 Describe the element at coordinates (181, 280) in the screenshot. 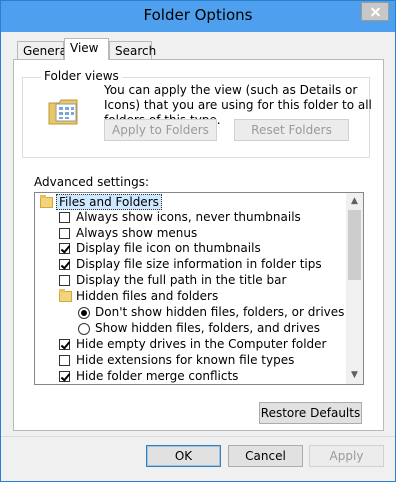

I see `option-label: Display the full path in the title bar` at that location.